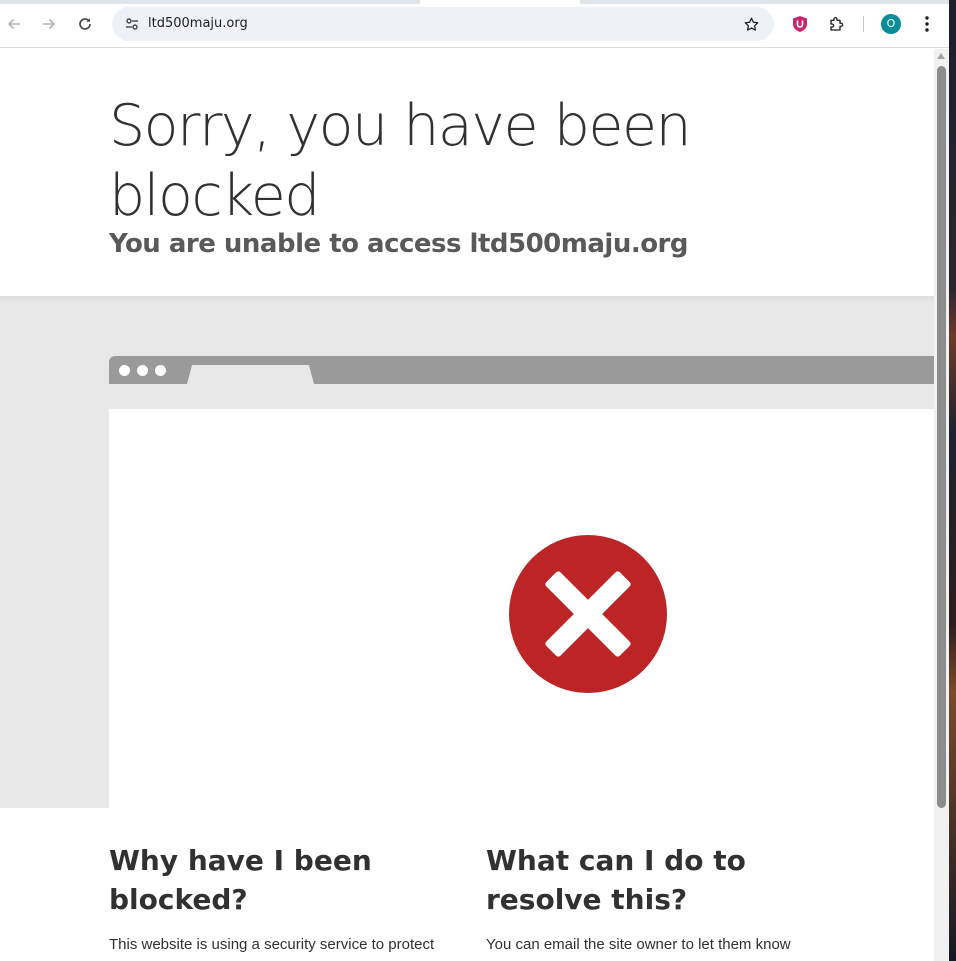  Describe the element at coordinates (941, 56) in the screenshot. I see `scroll-up-arrow-icon` at that location.